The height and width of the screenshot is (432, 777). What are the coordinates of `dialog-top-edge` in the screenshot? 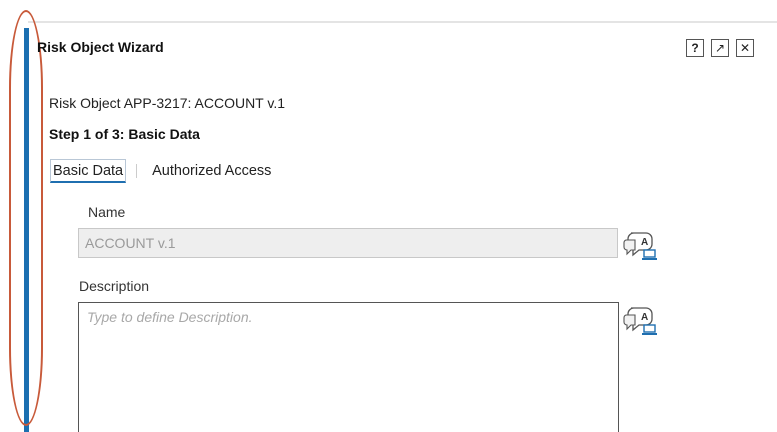 It's located at (402, 22).